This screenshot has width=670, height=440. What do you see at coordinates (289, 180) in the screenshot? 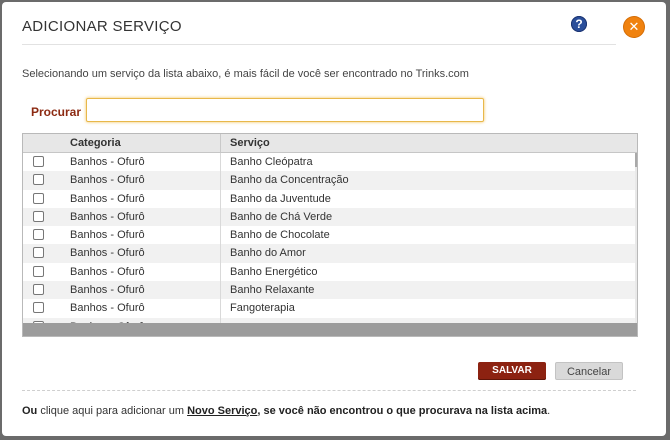
I see `cell-service: Banho da Concentração` at bounding box center [289, 180].